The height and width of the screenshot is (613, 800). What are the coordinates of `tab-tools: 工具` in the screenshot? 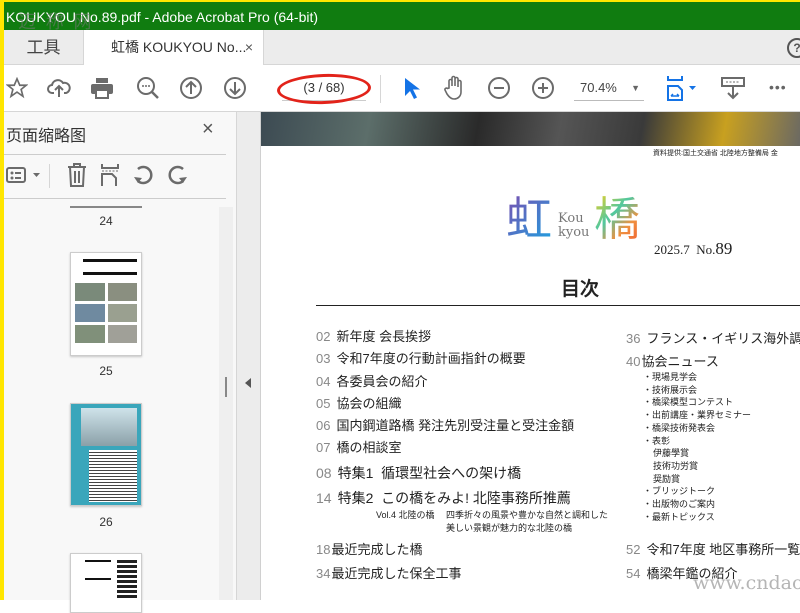 It's located at (44, 47).